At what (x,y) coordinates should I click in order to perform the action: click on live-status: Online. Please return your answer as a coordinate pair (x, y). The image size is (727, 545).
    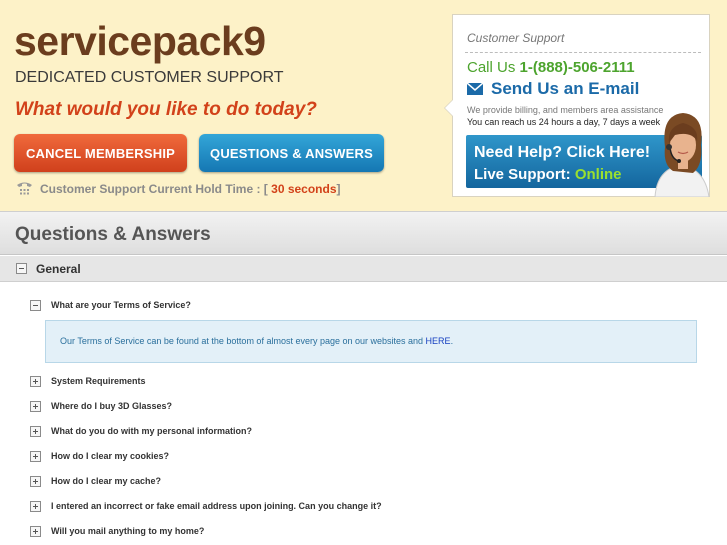
    Looking at the image, I should click on (598, 174).